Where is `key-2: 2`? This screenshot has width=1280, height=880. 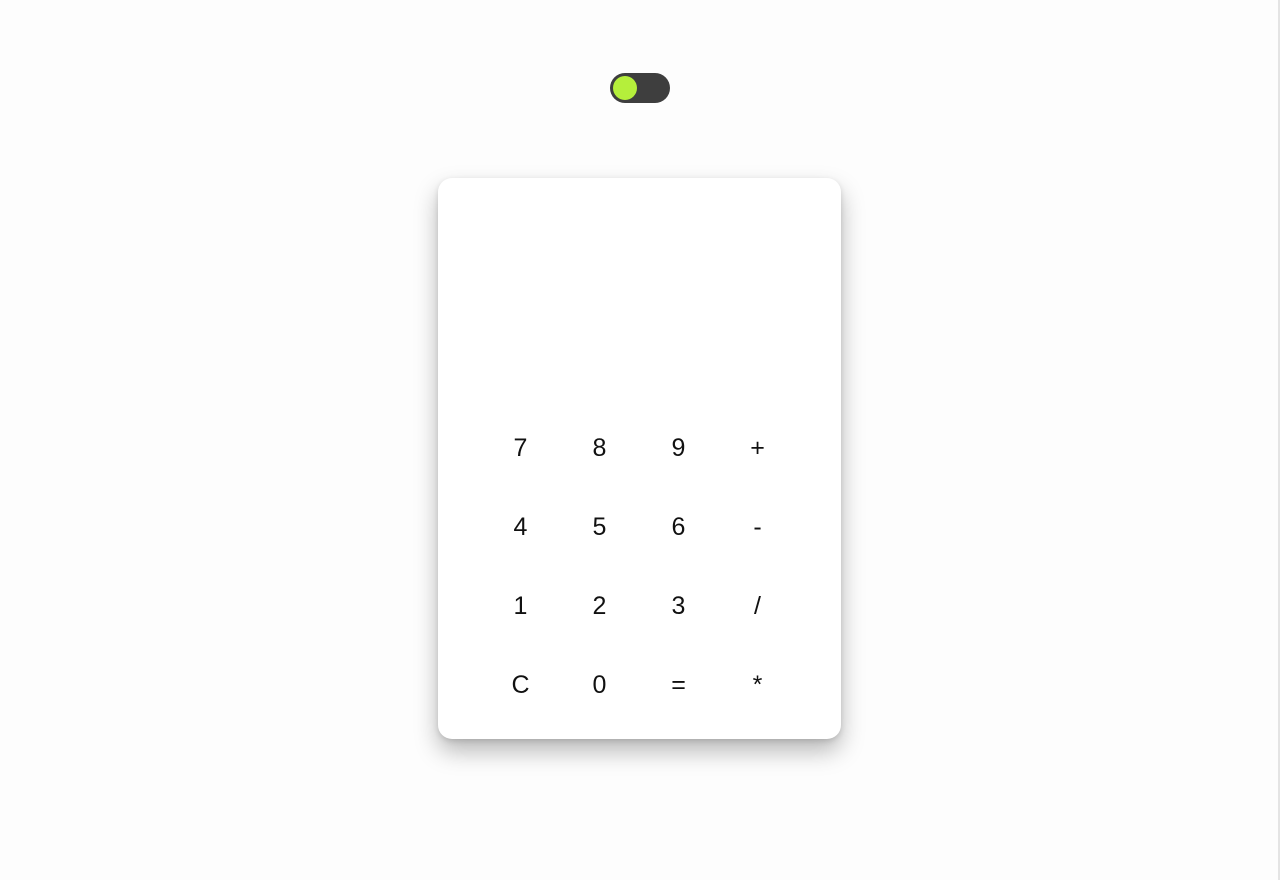 key-2: 2 is located at coordinates (599, 606).